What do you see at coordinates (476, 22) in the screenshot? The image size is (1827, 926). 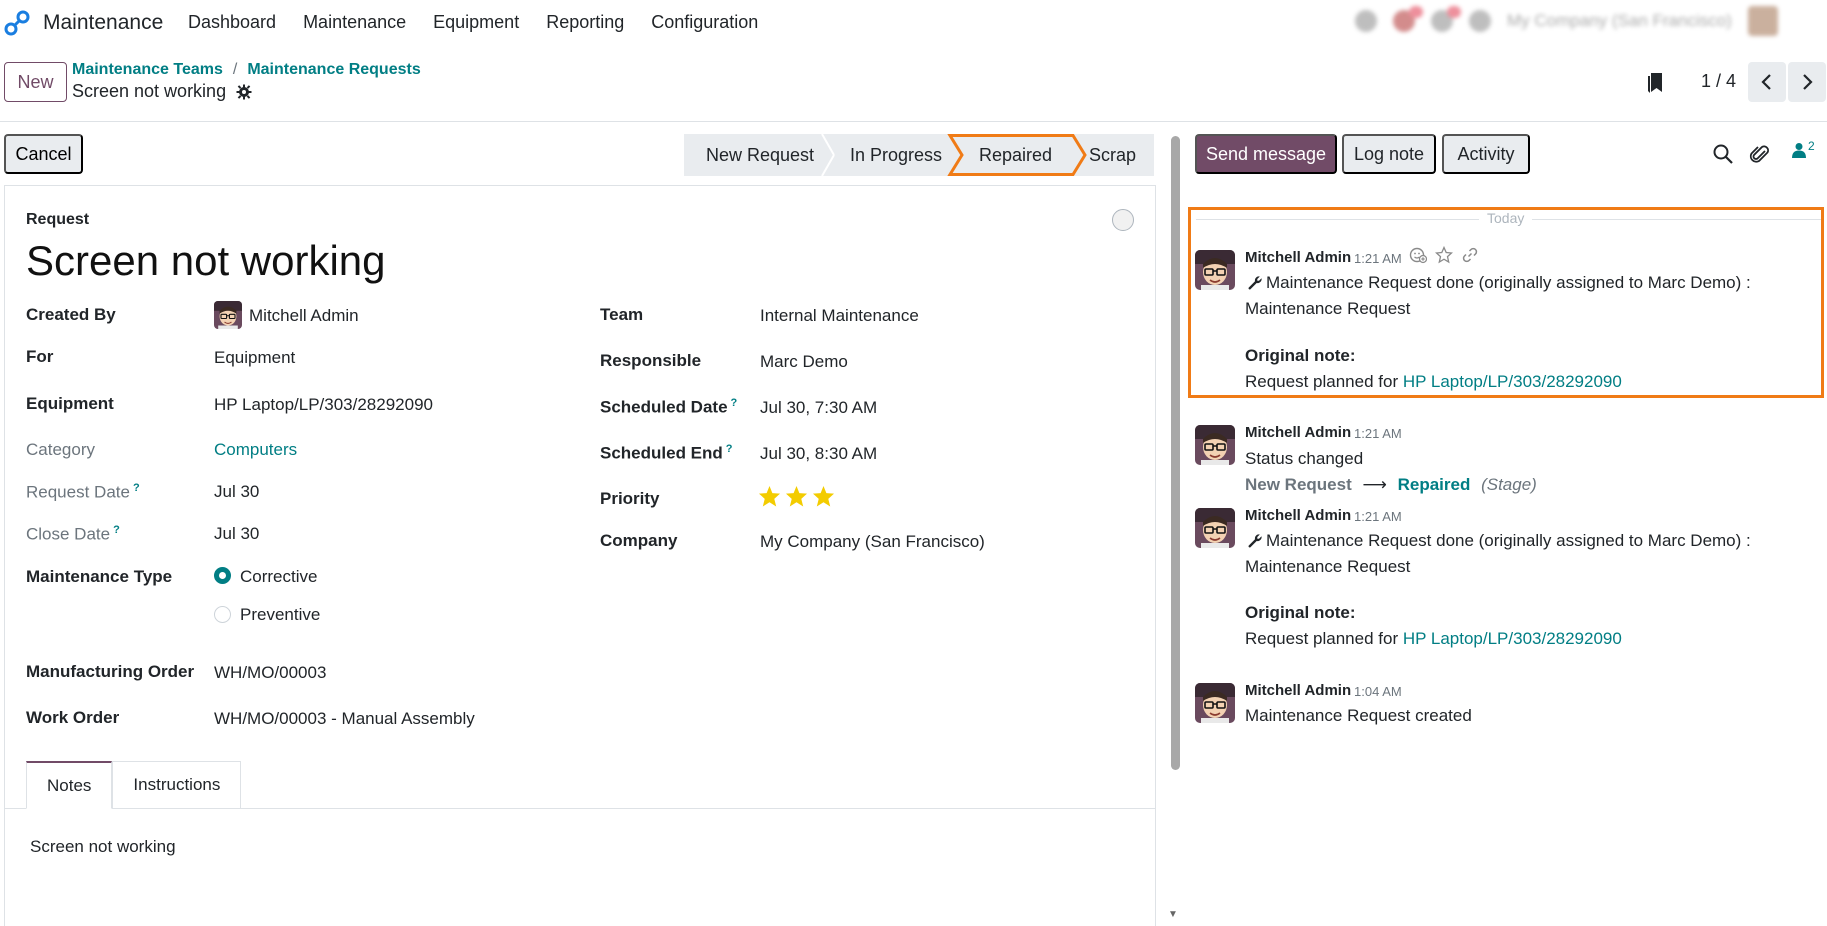 I see `menu-equipment: Equipment` at bounding box center [476, 22].